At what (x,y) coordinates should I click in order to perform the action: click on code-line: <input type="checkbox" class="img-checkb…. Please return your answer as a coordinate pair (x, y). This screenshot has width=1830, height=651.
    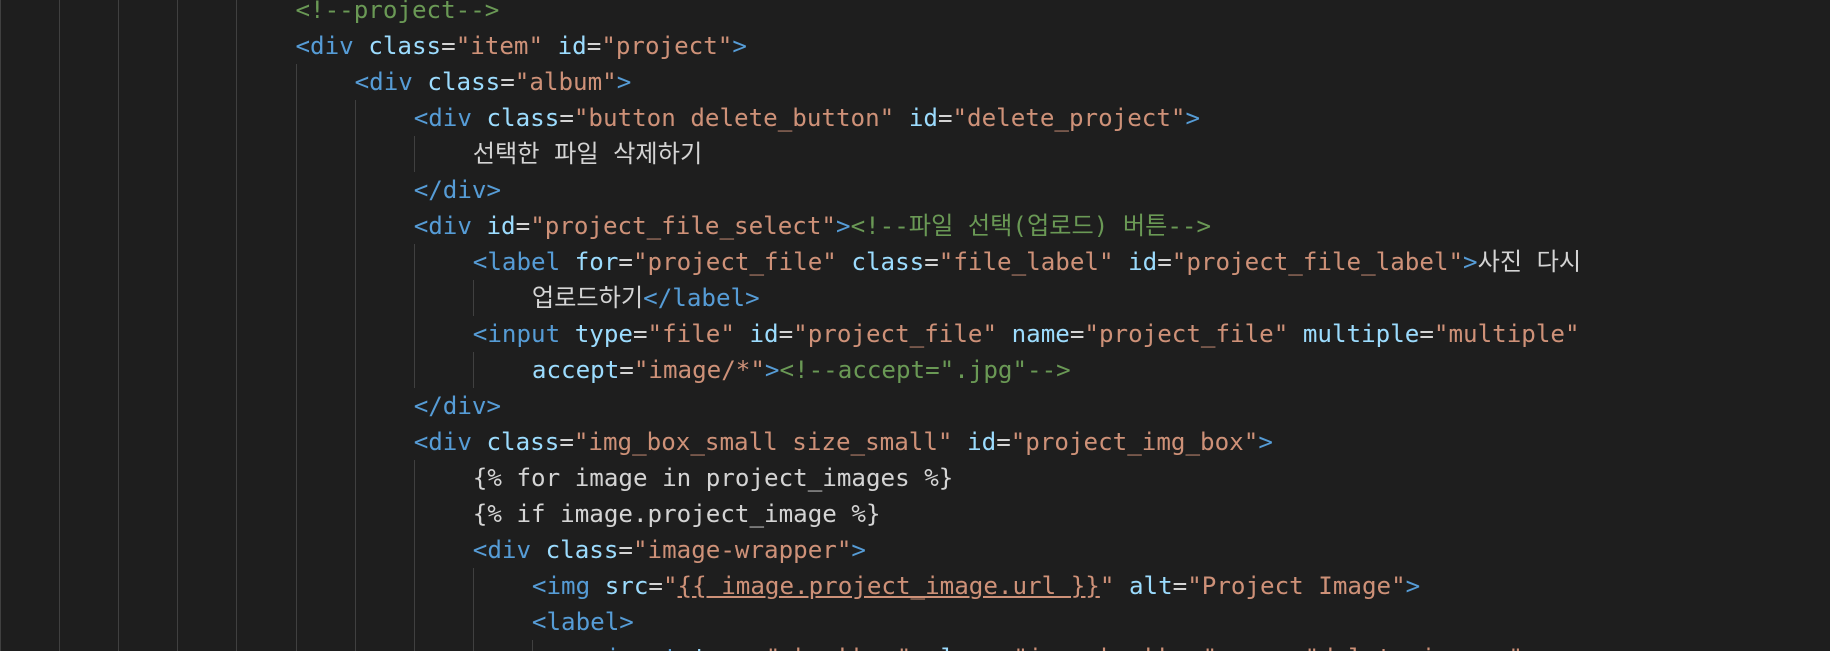
    Looking at the image, I should click on (1057, 645).